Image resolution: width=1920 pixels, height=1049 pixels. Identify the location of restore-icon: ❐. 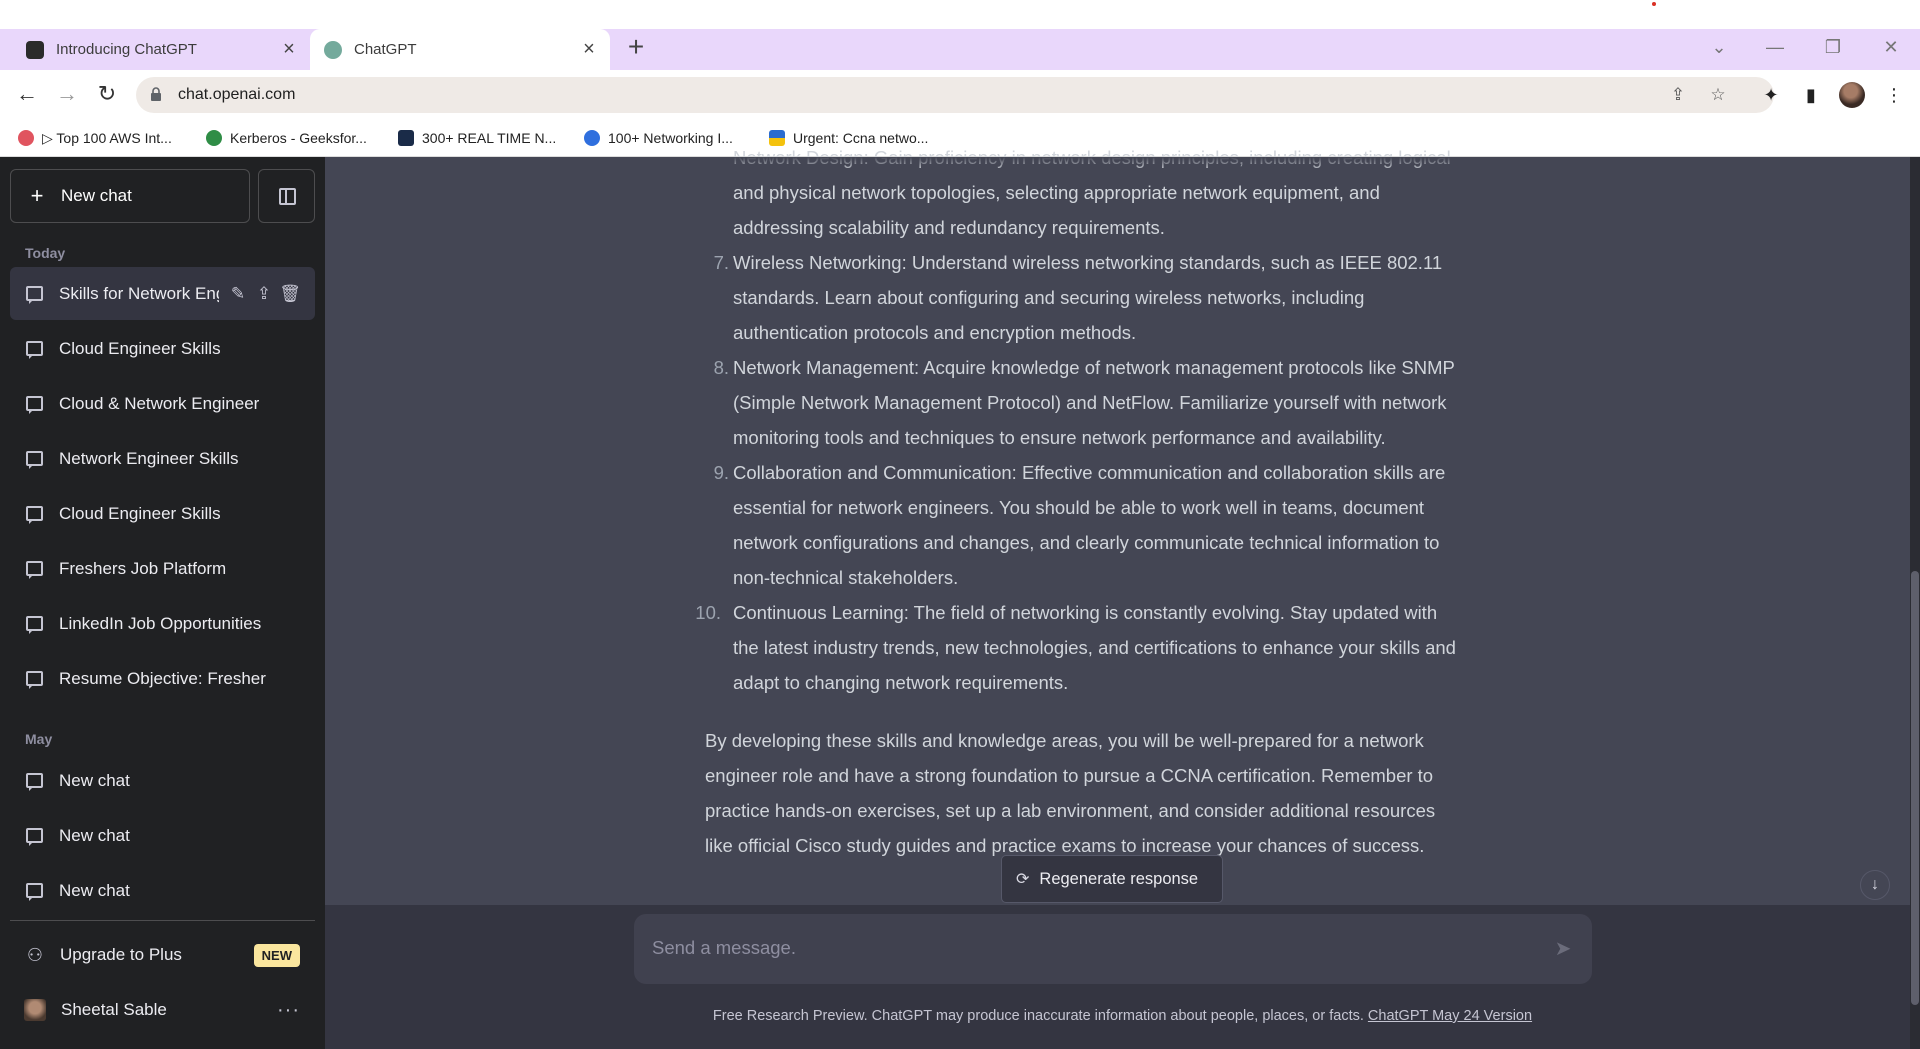
(1833, 48).